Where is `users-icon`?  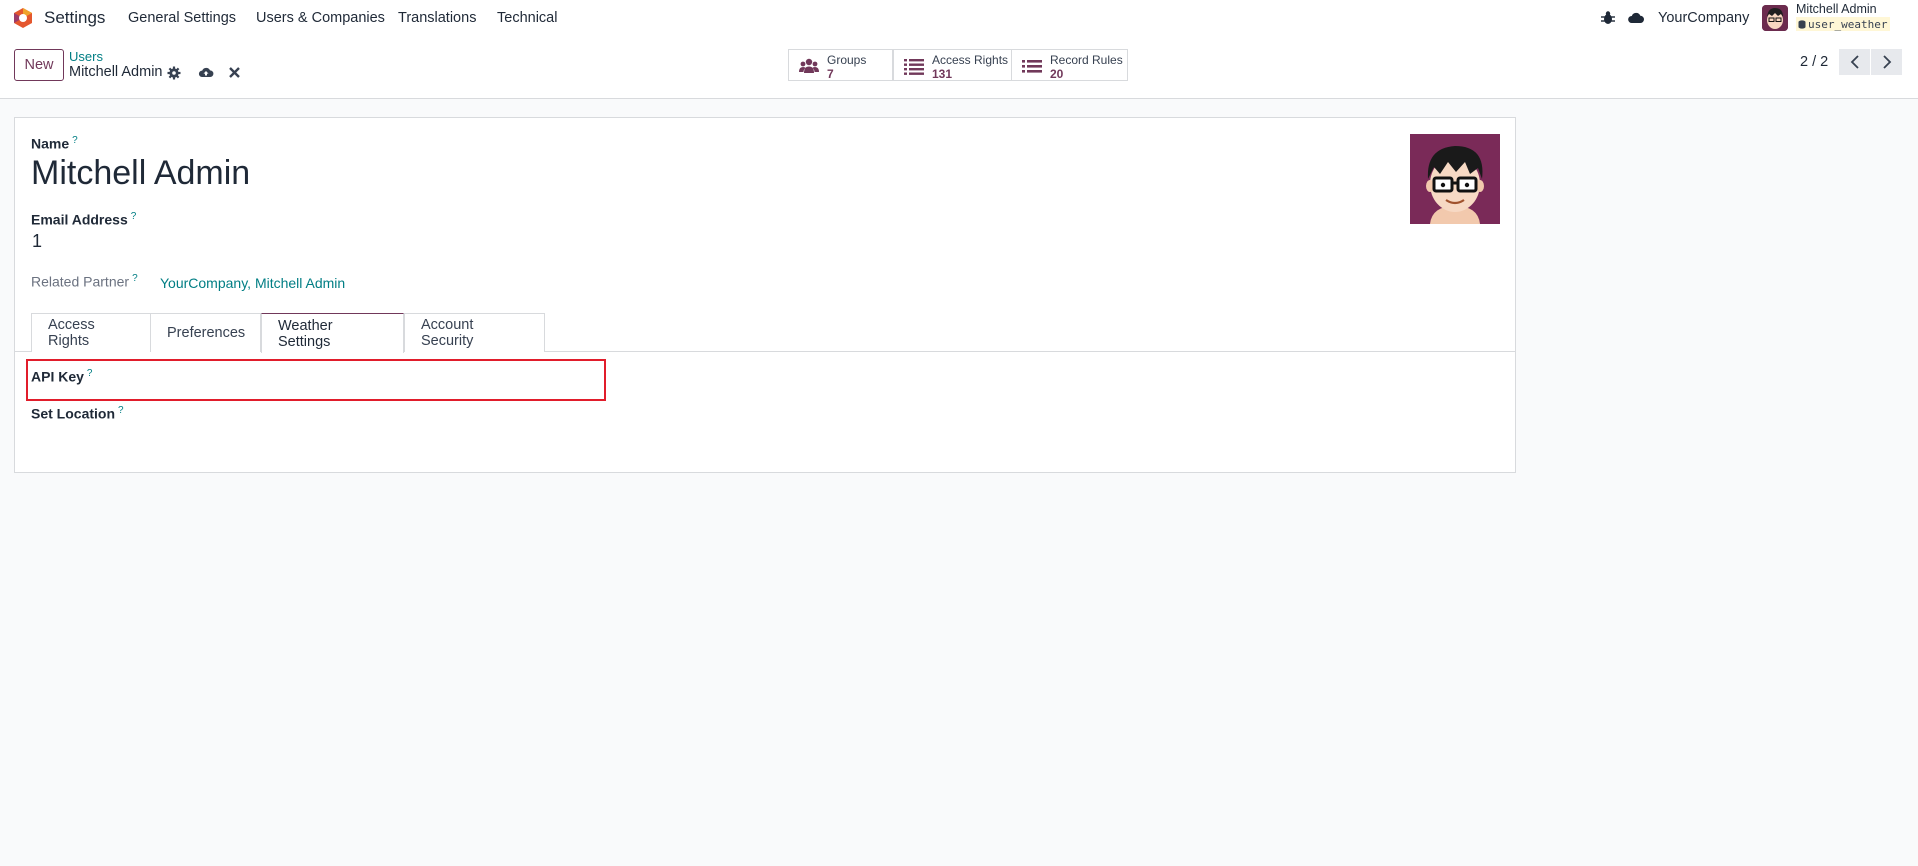 users-icon is located at coordinates (809, 65).